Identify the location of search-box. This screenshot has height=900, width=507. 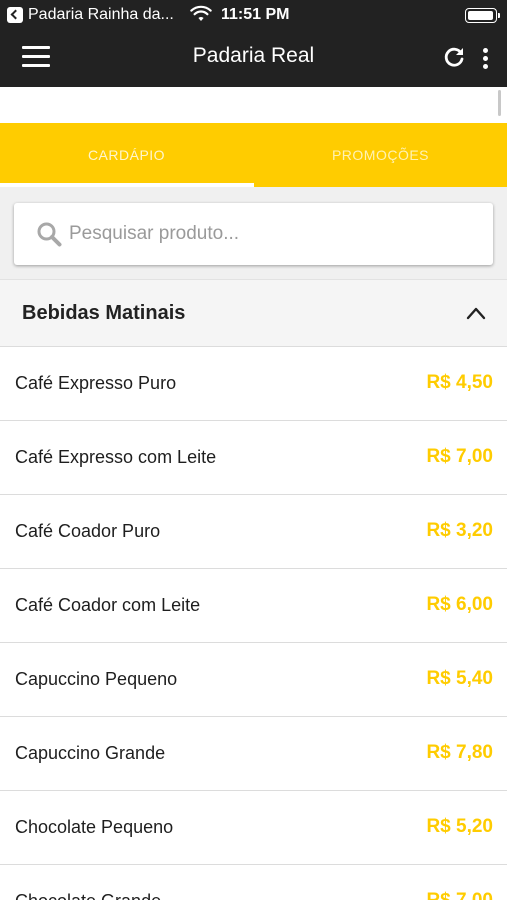
(253, 234).